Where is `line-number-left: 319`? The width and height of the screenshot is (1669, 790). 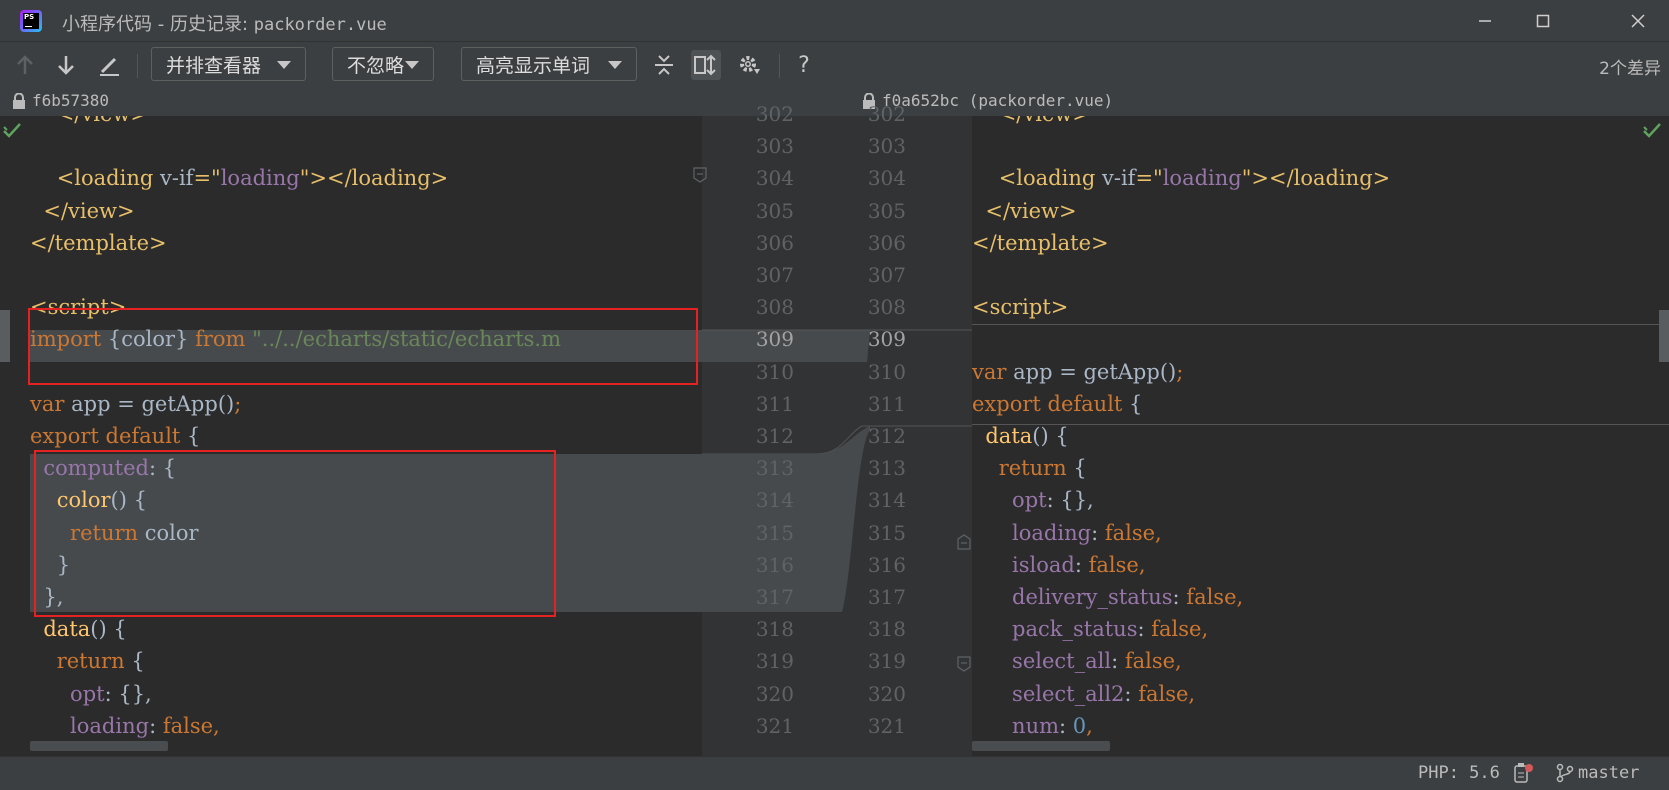 line-number-left: 319 is located at coordinates (774, 661).